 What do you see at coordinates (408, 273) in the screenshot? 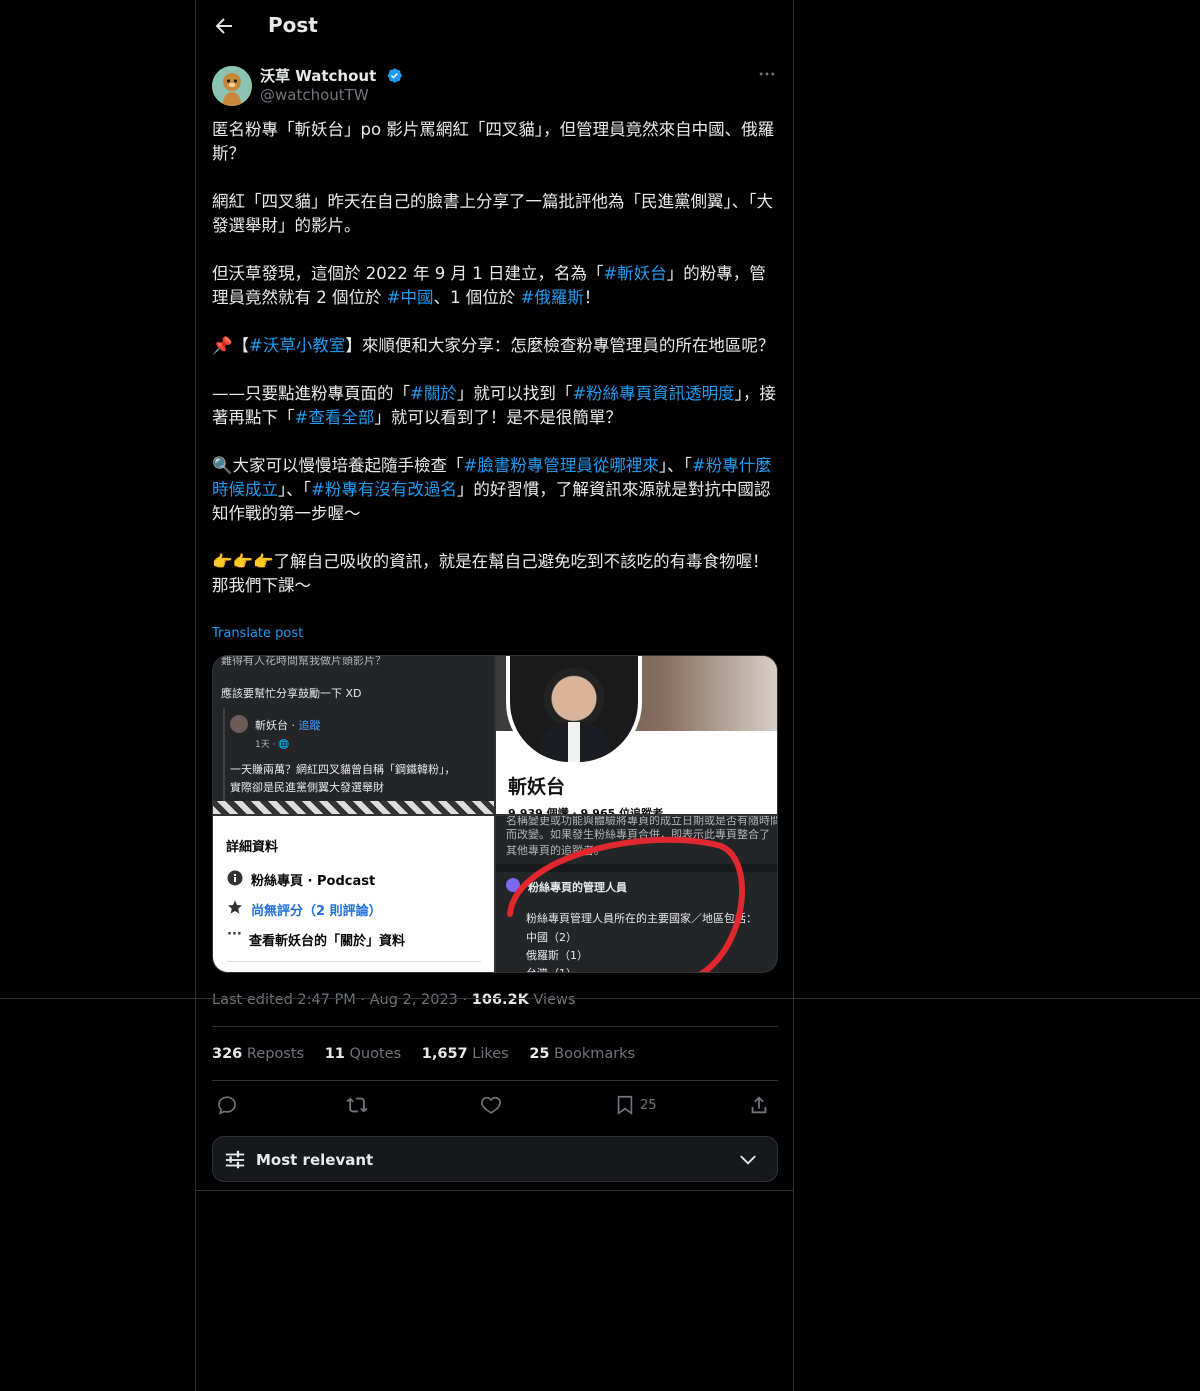
I see `text-run: 但沃草發現，這個於 2022 年 9 月 1 日建立，名為「` at bounding box center [408, 273].